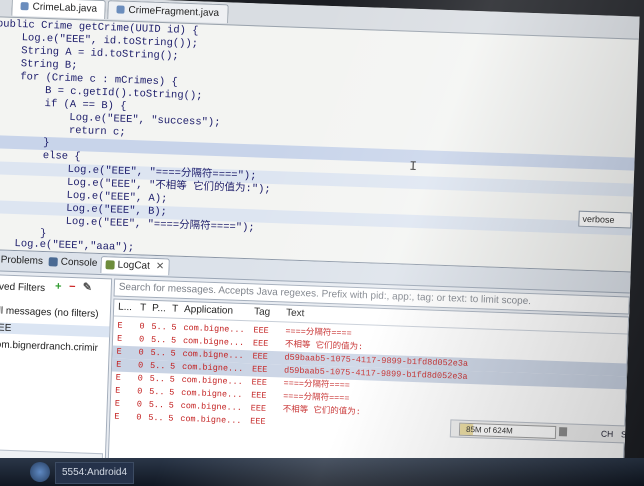 This screenshot has width=644, height=486. What do you see at coordinates (607, 434) in the screenshot?
I see `ime-indicator: CH` at bounding box center [607, 434].